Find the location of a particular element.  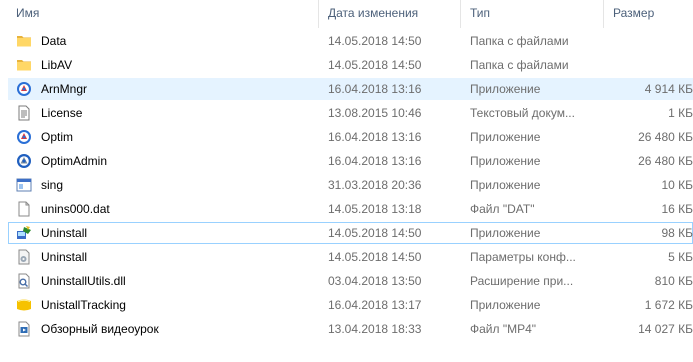

column-type: Тип is located at coordinates (480, 13).